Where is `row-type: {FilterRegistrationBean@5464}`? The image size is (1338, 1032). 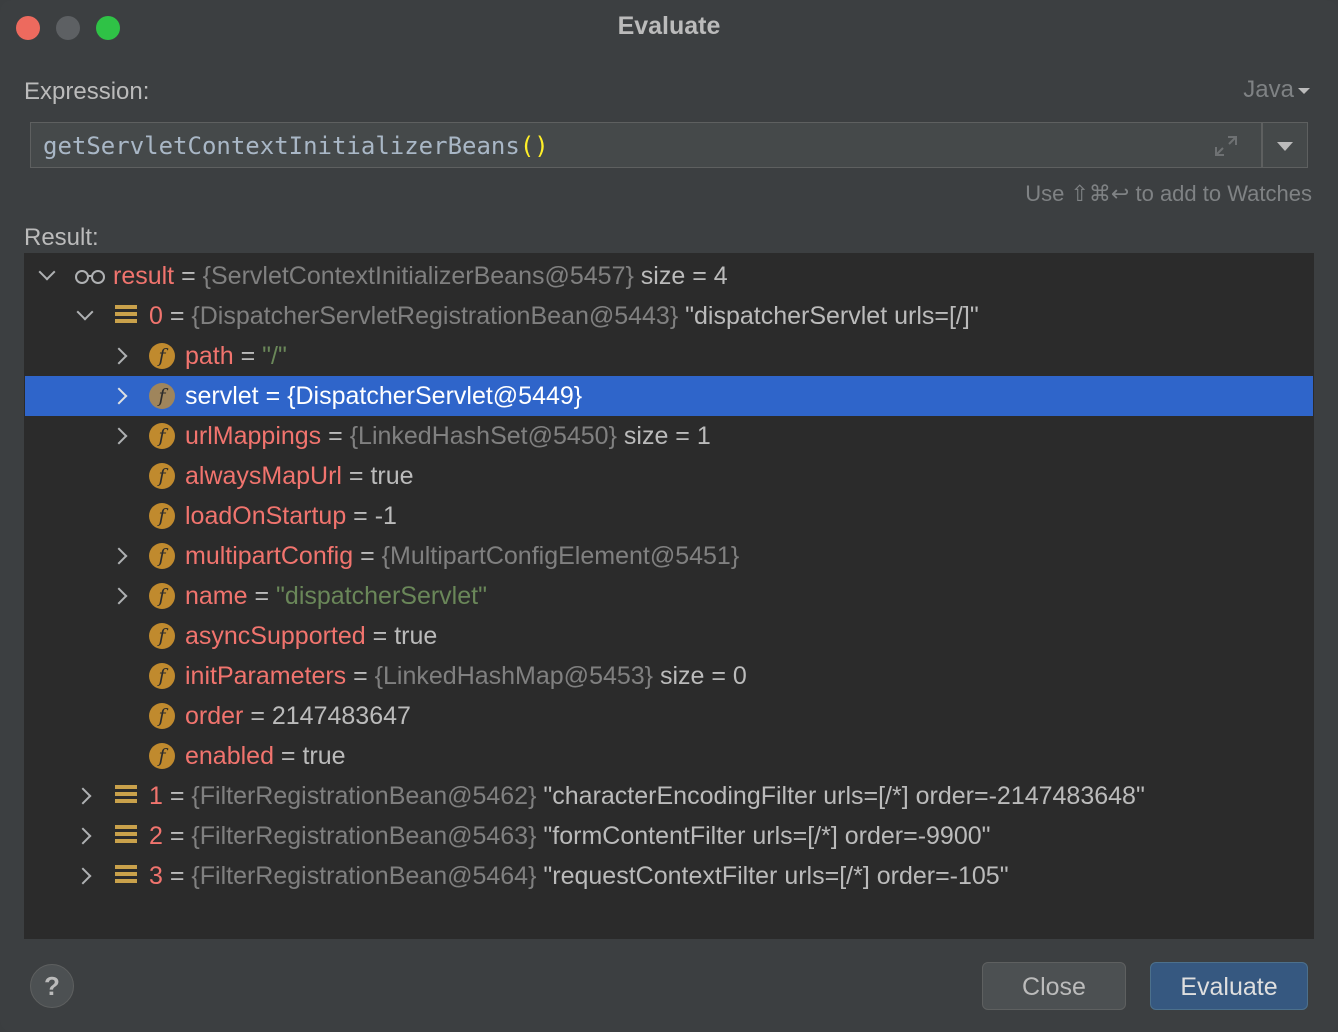 row-type: {FilterRegistrationBean@5464} is located at coordinates (364, 876).